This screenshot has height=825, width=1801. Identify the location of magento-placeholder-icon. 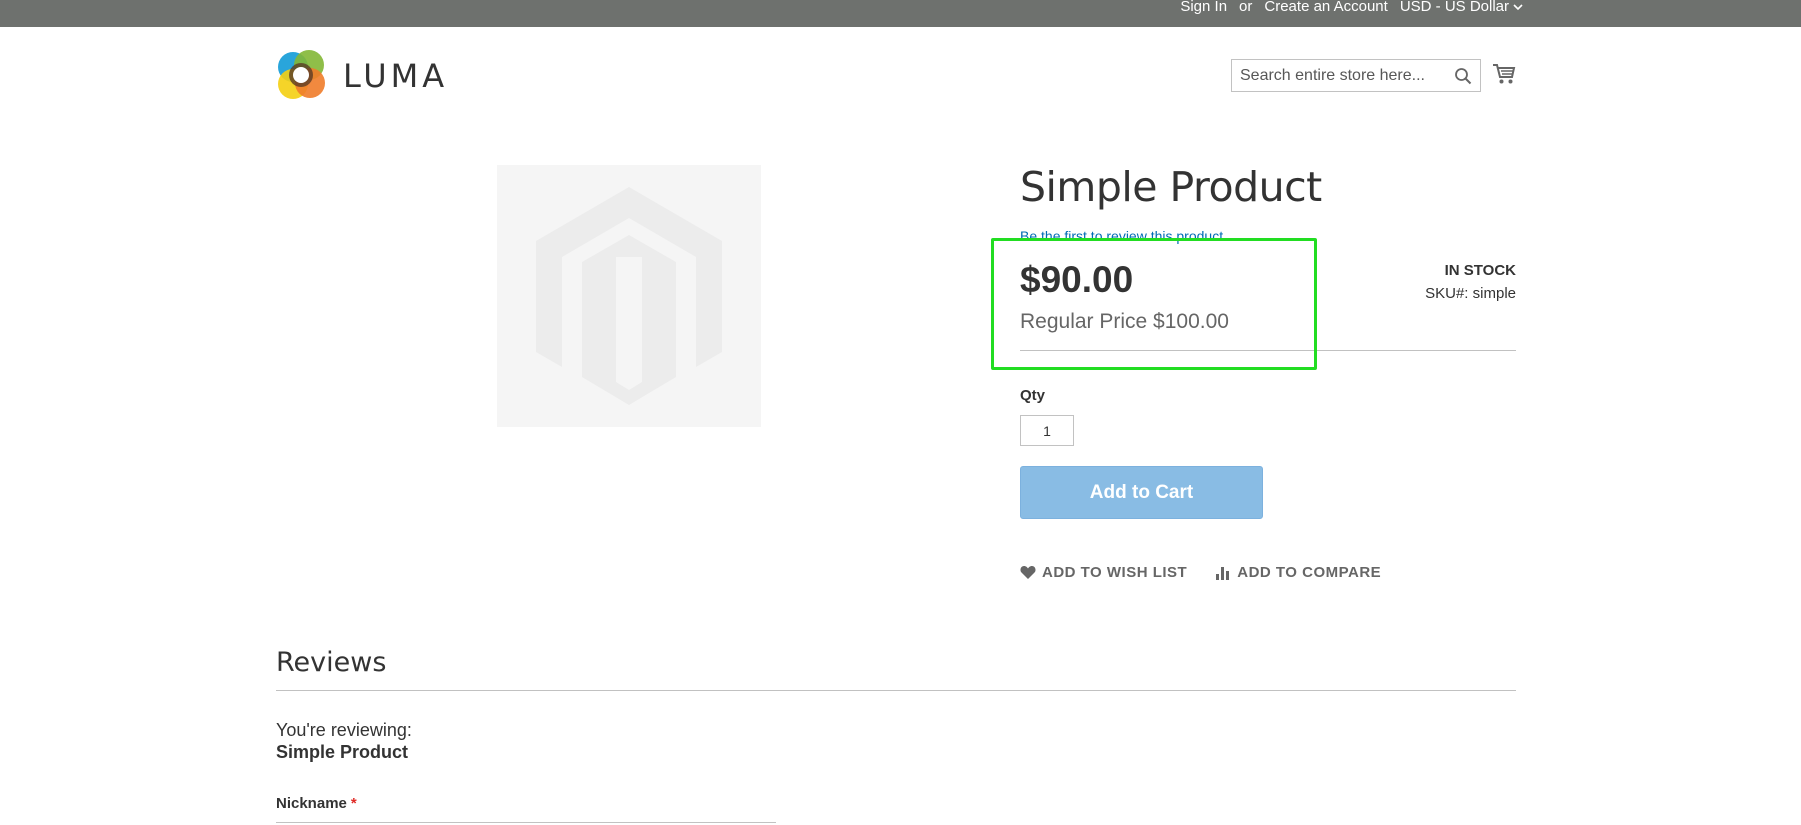
(629, 296).